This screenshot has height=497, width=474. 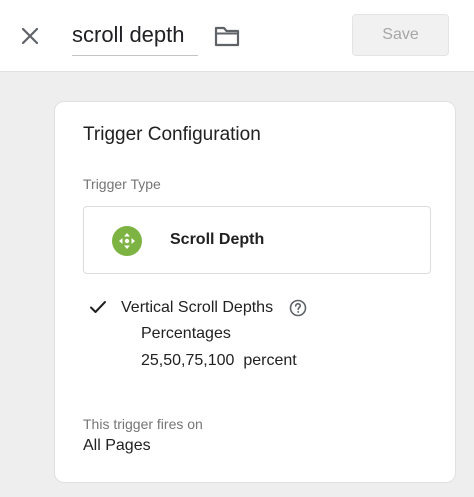 What do you see at coordinates (219, 360) in the screenshot?
I see `setting-values: 25,50,75,100 percent` at bounding box center [219, 360].